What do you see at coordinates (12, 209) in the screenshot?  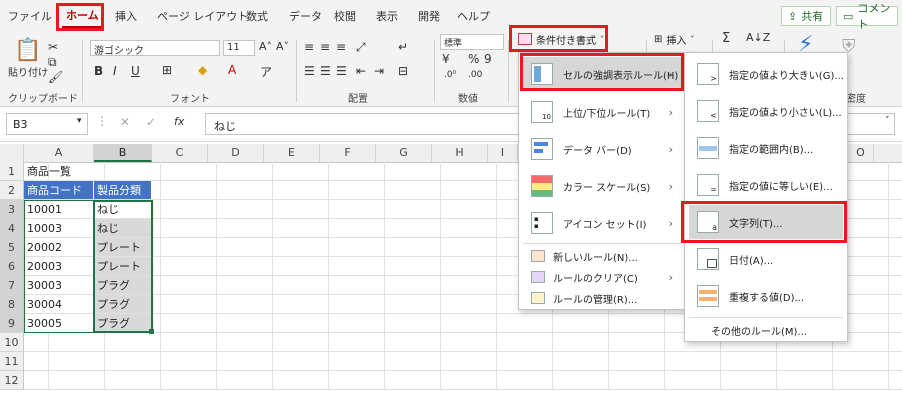 I see `row-header: 3` at bounding box center [12, 209].